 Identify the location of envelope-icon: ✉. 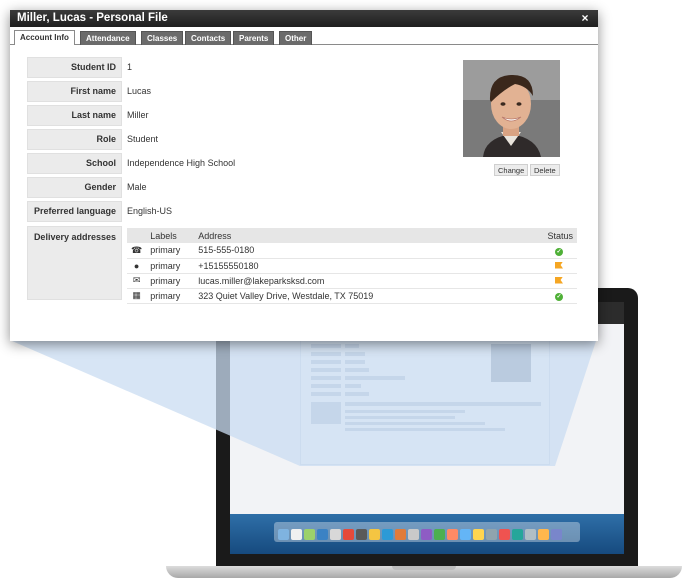
(137, 281).